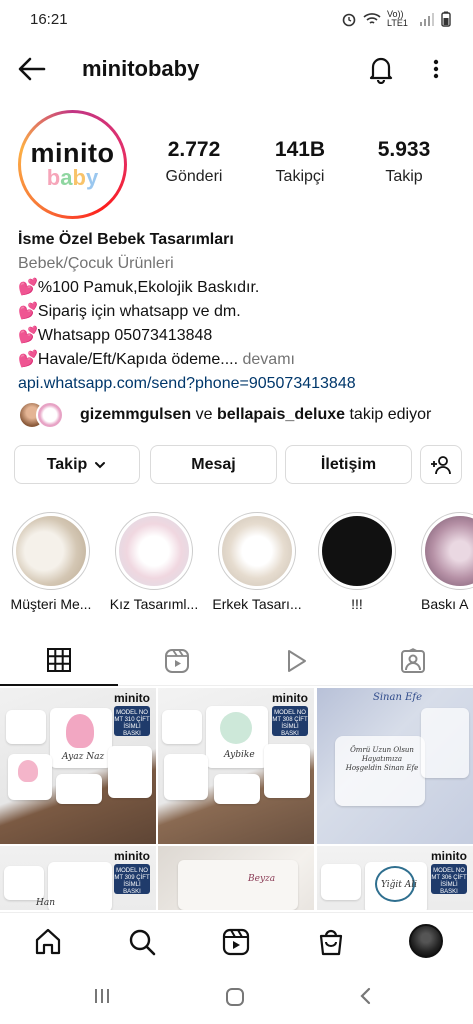 The width and height of the screenshot is (473, 1024). I want to click on status-time: 16:21, so click(49, 19).